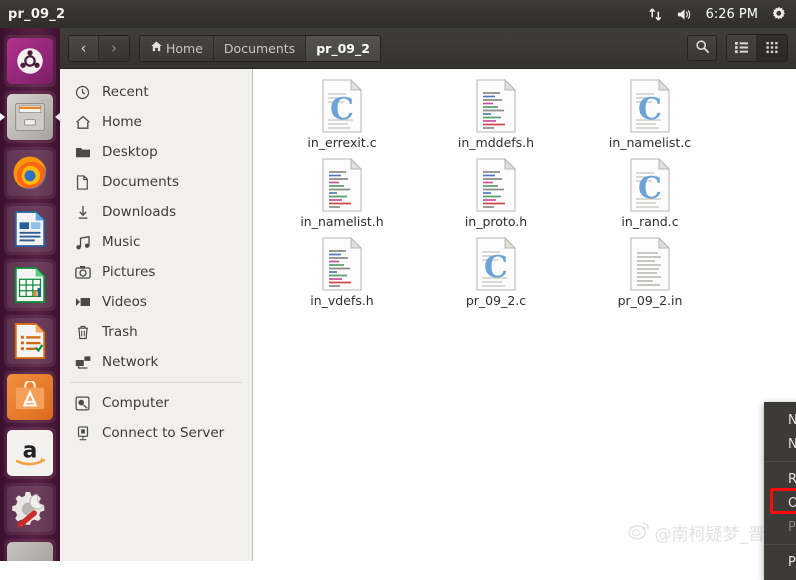 This screenshot has width=796, height=580. What do you see at coordinates (792, 420) in the screenshot?
I see `menu-label: New Folder` at bounding box center [792, 420].